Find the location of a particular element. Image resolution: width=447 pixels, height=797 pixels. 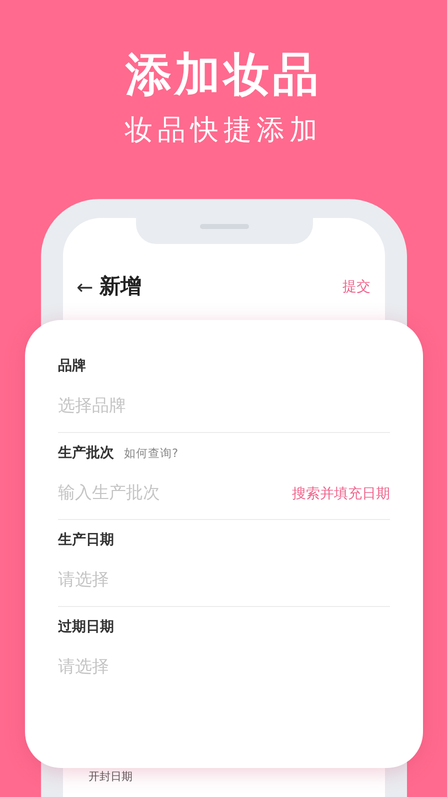

input-field: 输入生产批次 is located at coordinates (175, 494).